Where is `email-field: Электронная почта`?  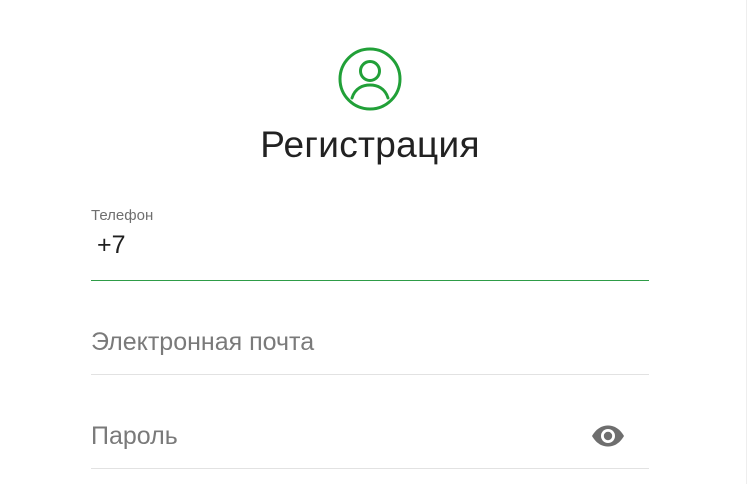 email-field: Электронная почта is located at coordinates (370, 338).